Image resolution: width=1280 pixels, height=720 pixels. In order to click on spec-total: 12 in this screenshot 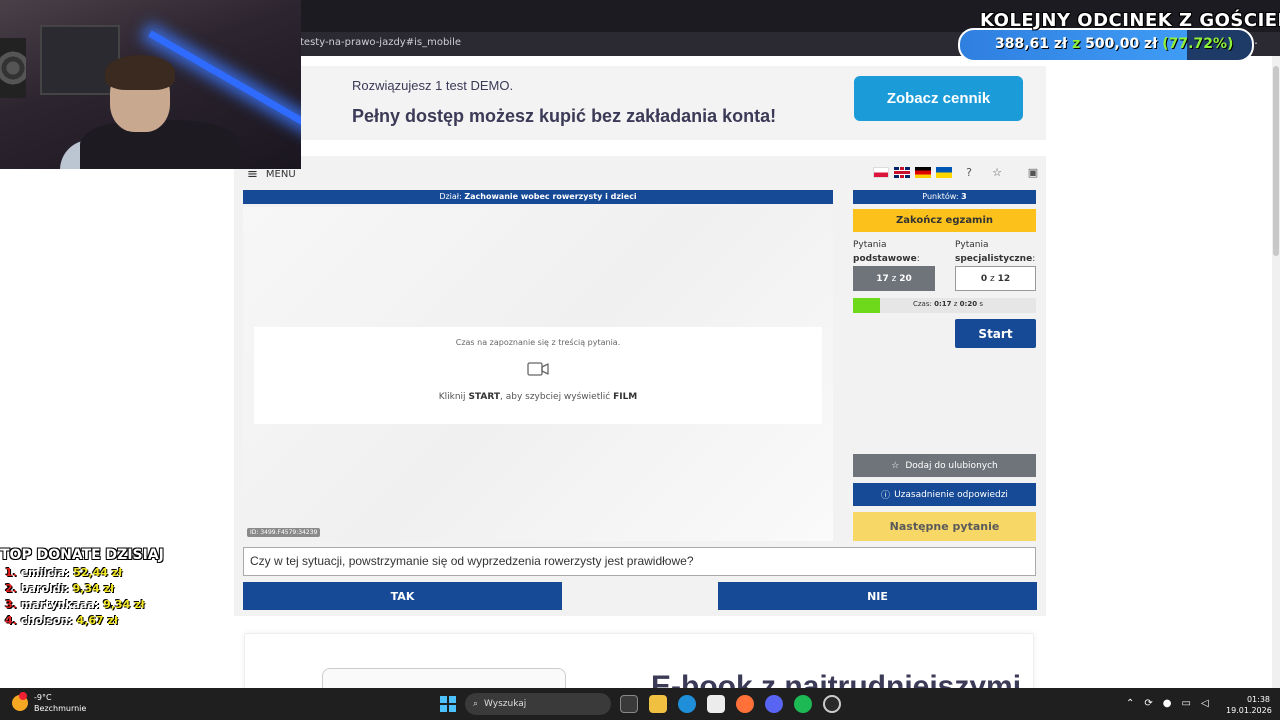, I will do `click(1004, 278)`.